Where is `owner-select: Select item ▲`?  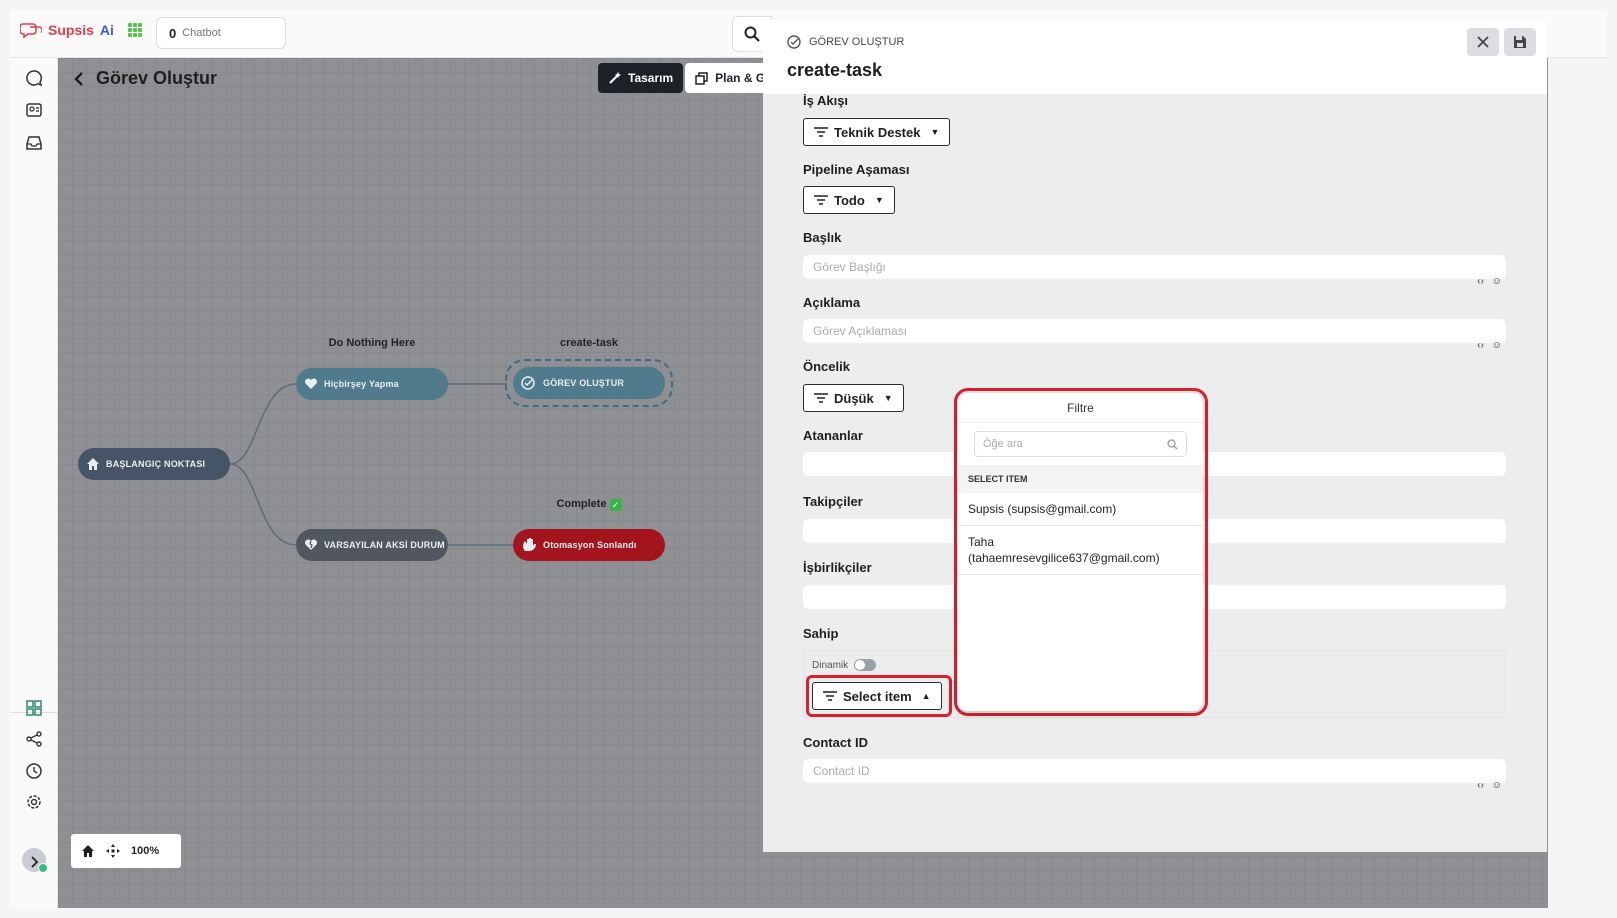 owner-select: Select item ▲ is located at coordinates (877, 696).